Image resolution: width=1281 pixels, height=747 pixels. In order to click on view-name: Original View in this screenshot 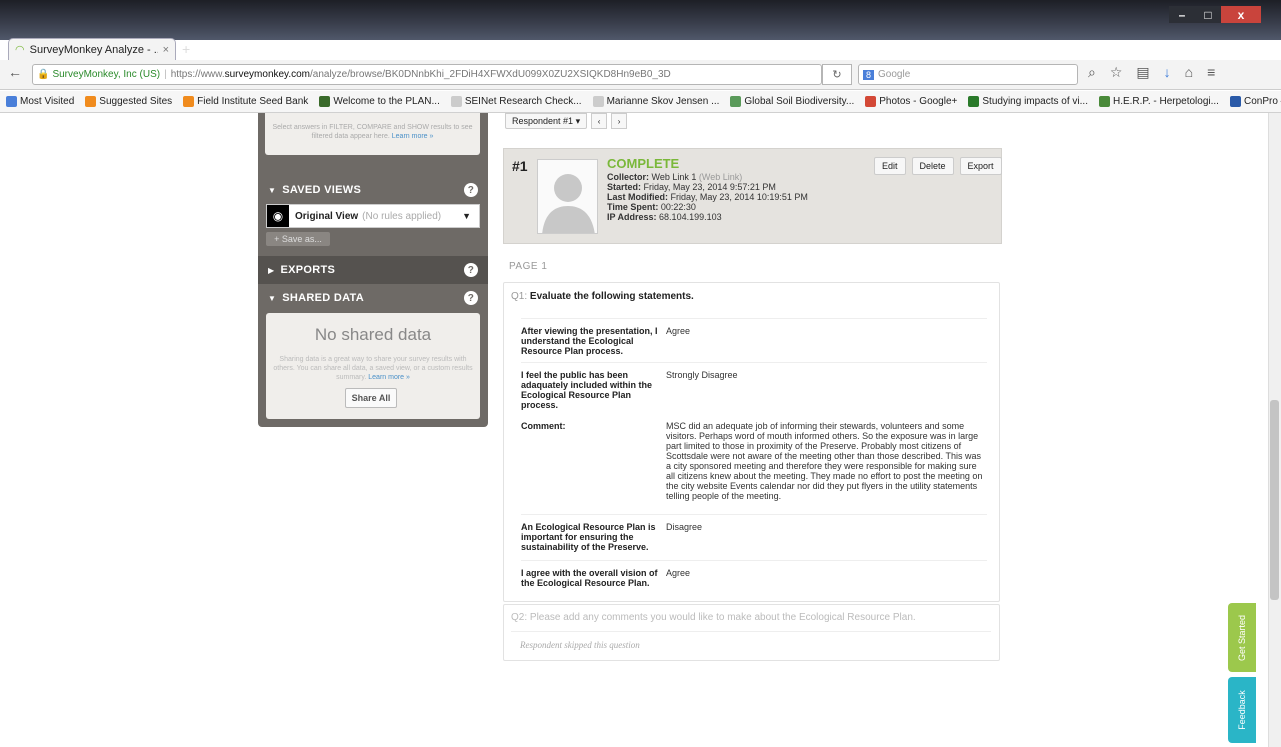, I will do `click(327, 216)`.